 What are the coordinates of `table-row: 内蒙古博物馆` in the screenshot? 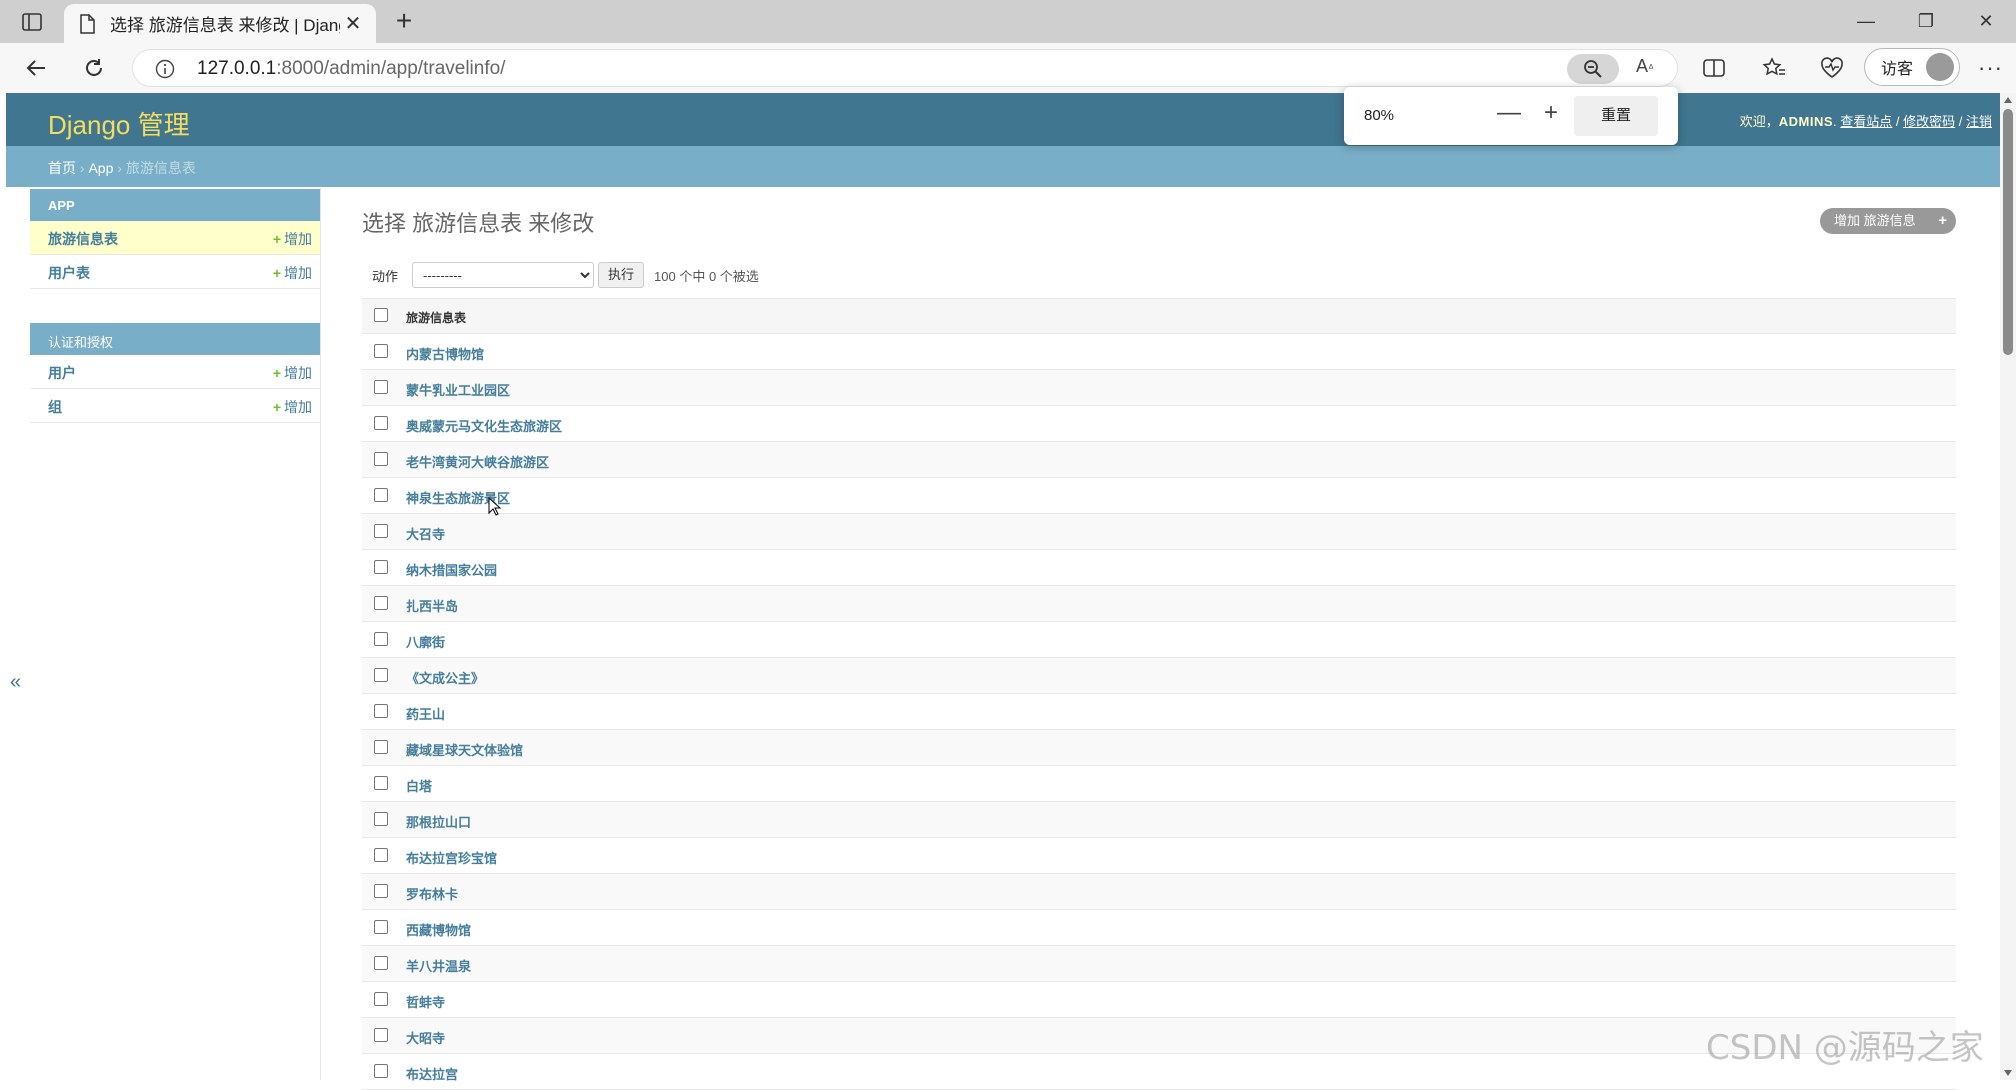 It's located at (1159, 352).